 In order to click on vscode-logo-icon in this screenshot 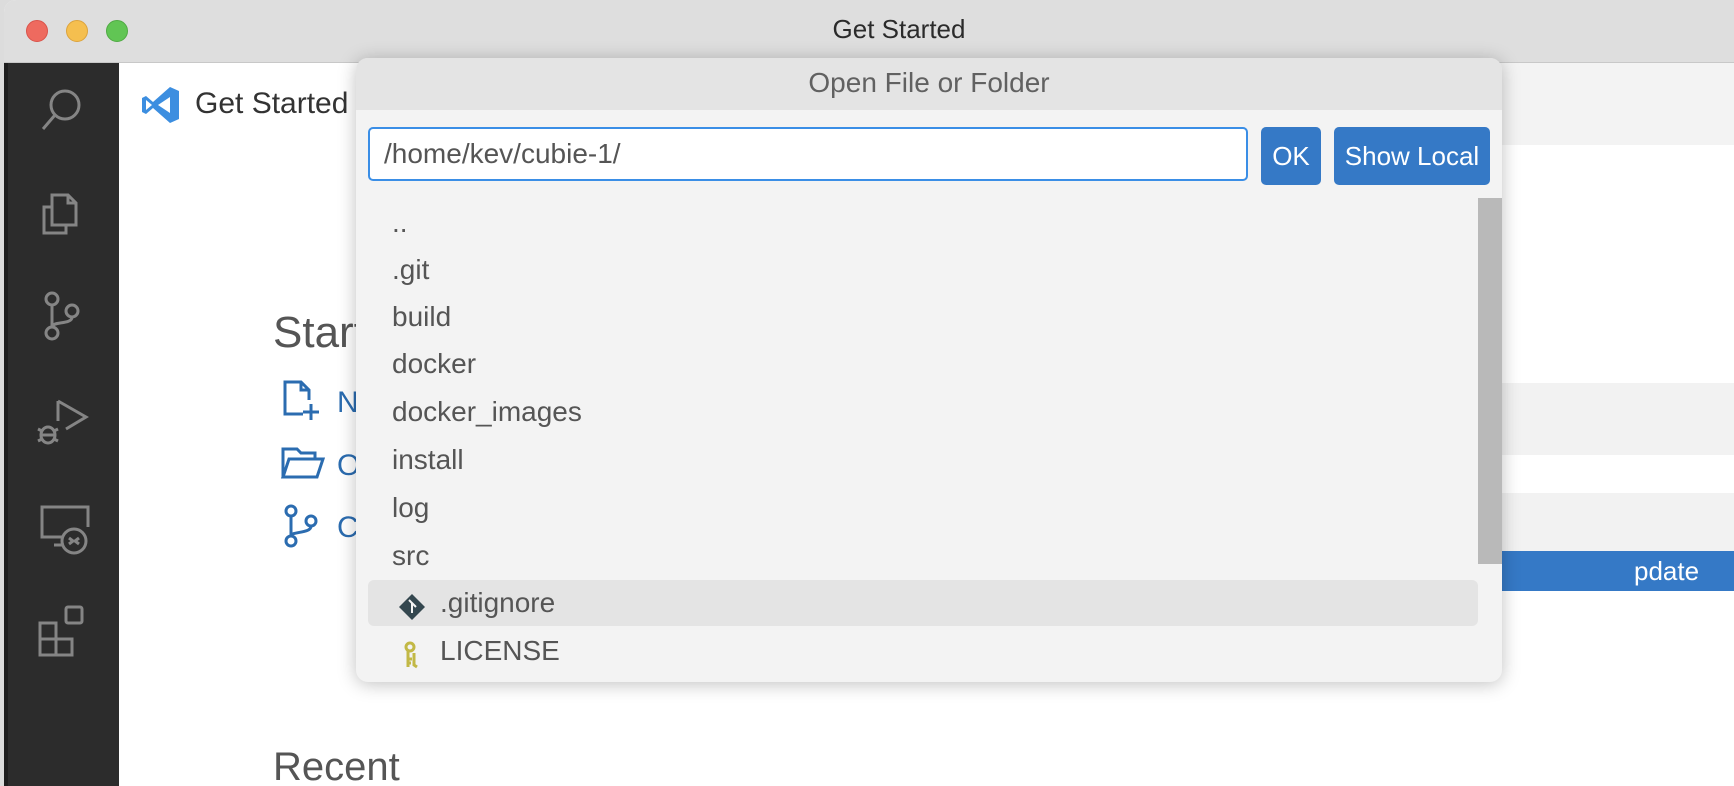, I will do `click(161, 105)`.